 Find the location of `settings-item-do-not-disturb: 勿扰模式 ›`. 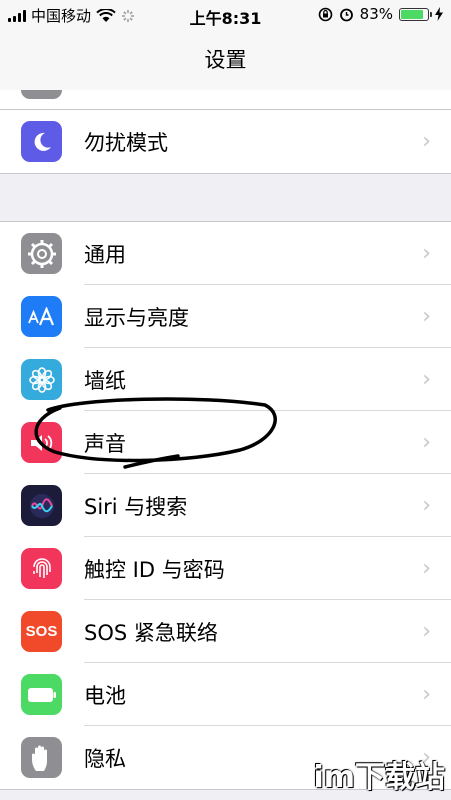

settings-item-do-not-disturb: 勿扰模式 › is located at coordinates (225, 141).